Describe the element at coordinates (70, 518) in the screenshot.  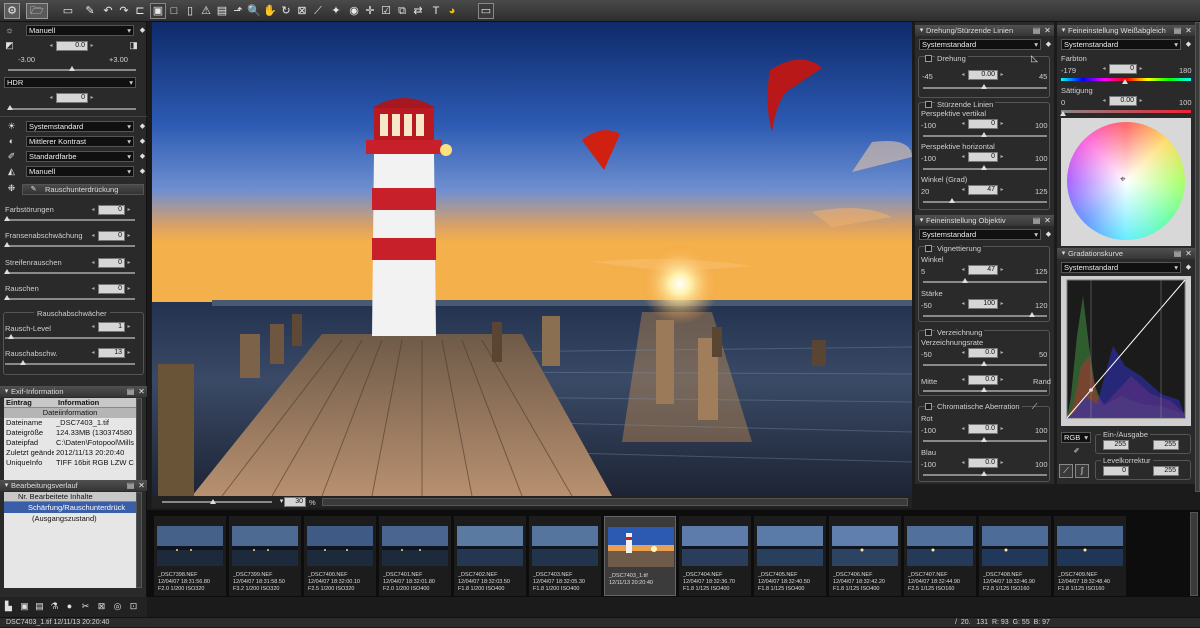
I see `history-item: (Ausgangszustand)` at that location.